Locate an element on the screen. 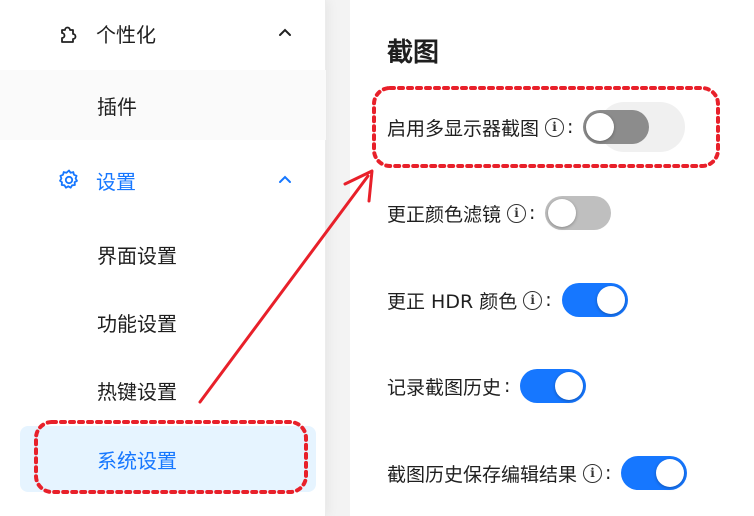  gear-icon is located at coordinates (69, 180).